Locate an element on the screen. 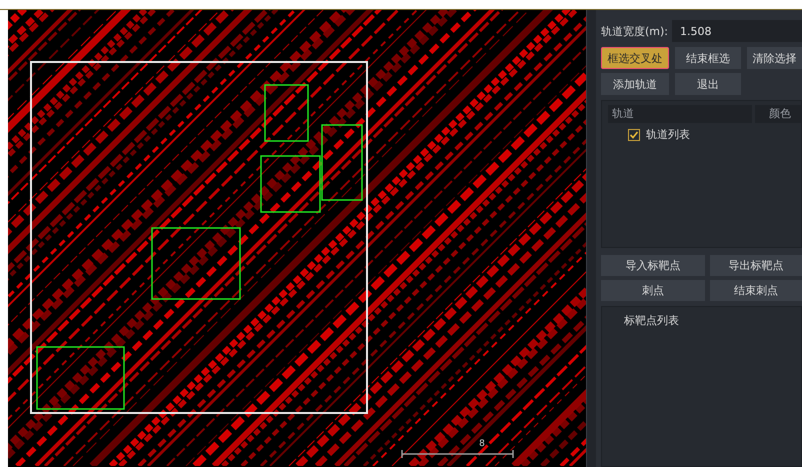  target-button: 刺点 is located at coordinates (653, 290).